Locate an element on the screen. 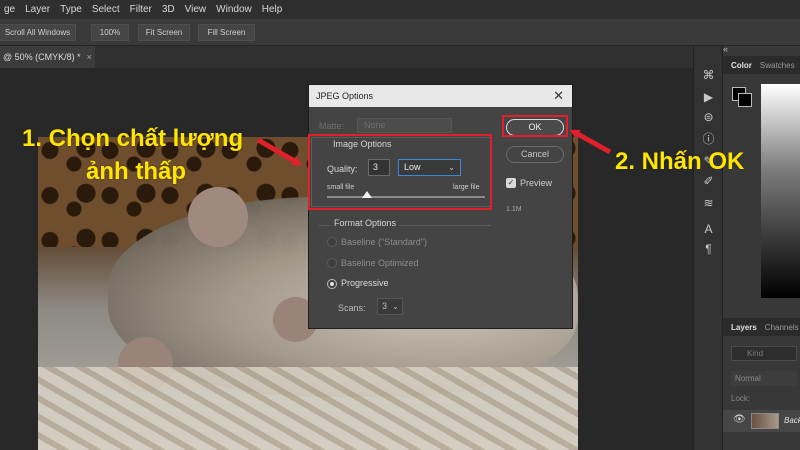 This screenshot has width=800, height=450. step2-annotation: 2. Nhấn OK is located at coordinates (680, 161).